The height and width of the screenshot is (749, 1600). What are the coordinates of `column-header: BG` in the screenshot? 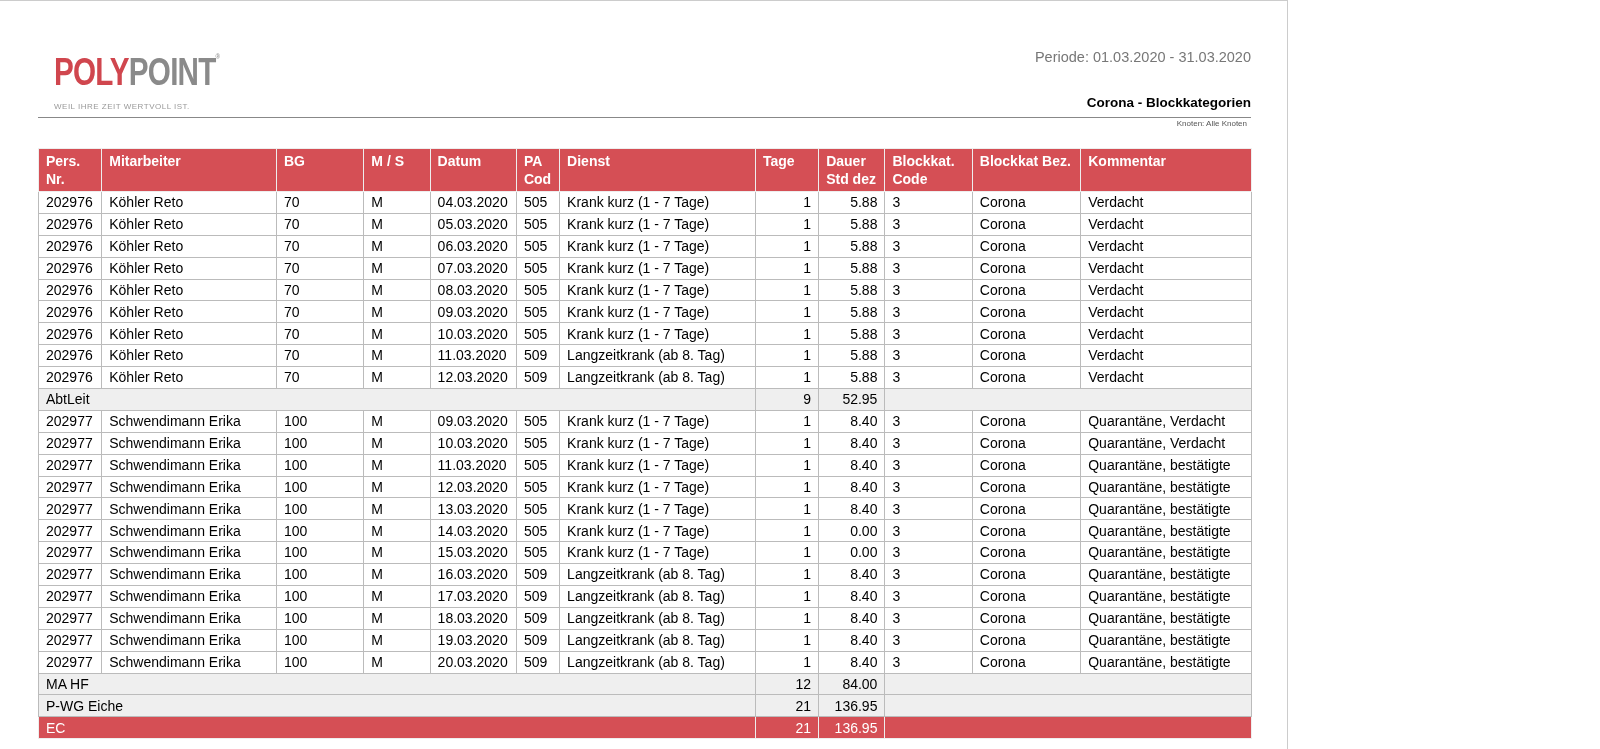 It's located at (320, 170).